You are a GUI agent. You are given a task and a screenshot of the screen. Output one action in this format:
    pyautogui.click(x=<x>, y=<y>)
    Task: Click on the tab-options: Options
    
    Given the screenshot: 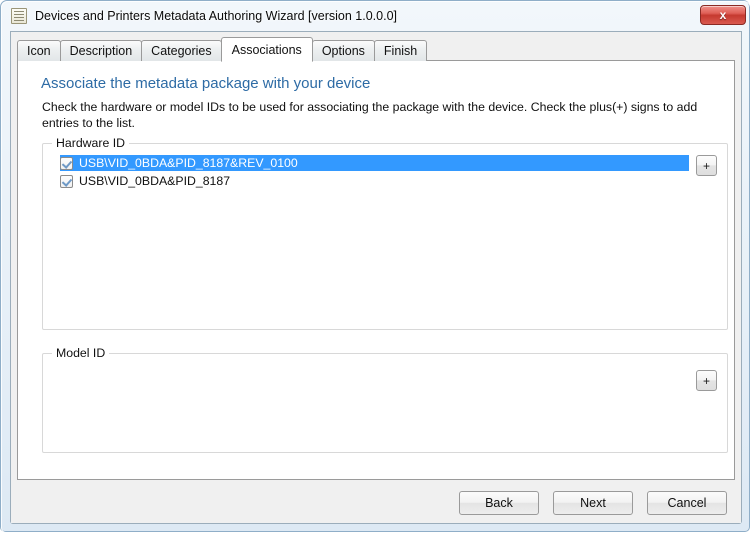 What is the action you would take?
    pyautogui.click(x=343, y=50)
    